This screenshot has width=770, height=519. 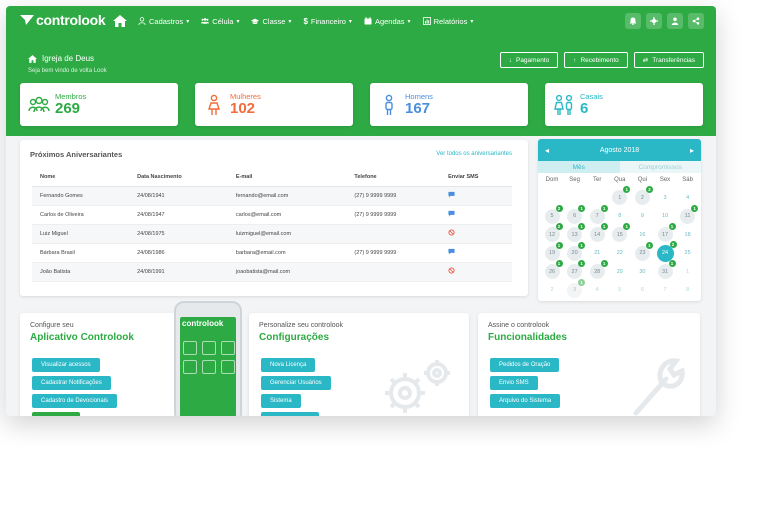 What do you see at coordinates (668, 60) in the screenshot?
I see `transfer-button: ⇄ Transferências` at bounding box center [668, 60].